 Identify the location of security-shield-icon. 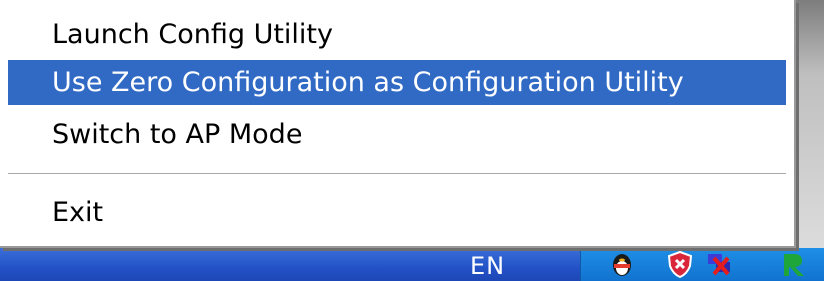
(680, 264).